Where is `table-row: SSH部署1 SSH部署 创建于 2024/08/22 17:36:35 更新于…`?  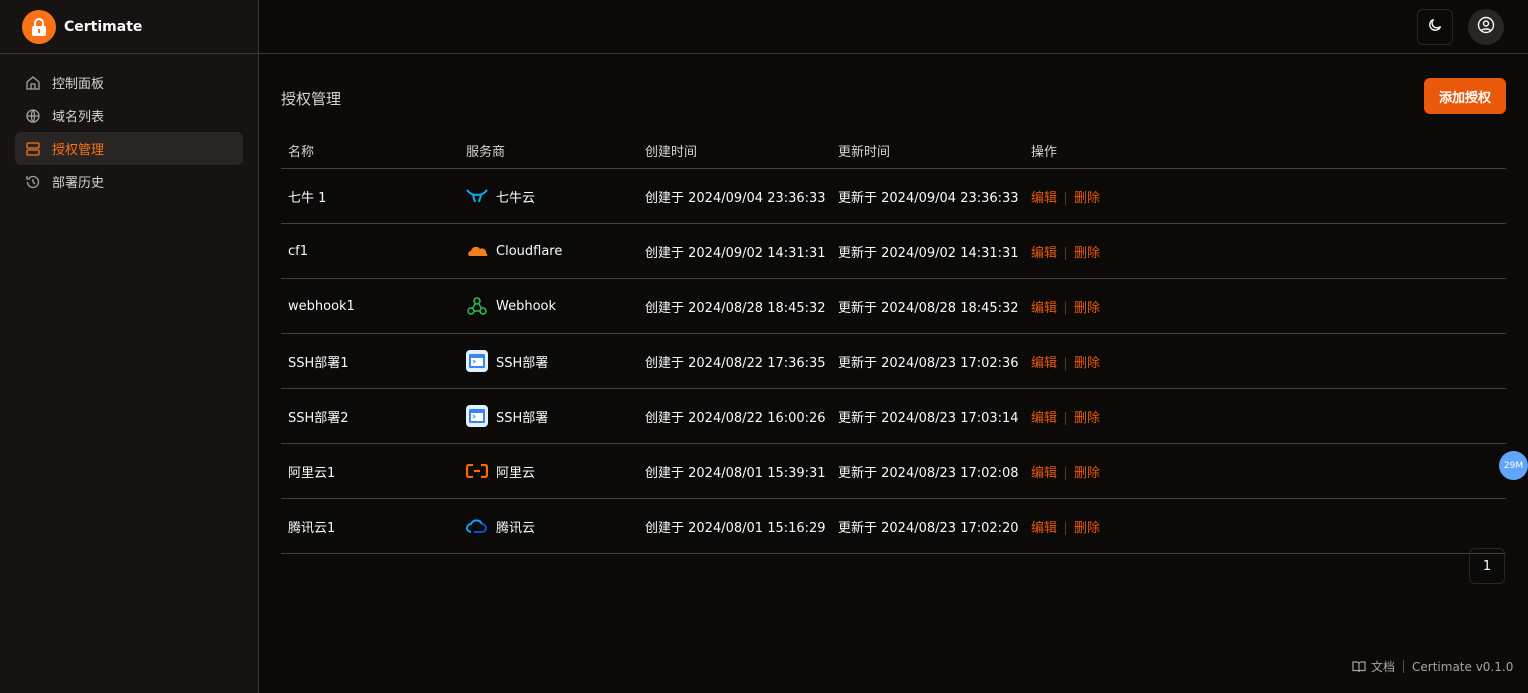
table-row: SSH部署1 SSH部署 创建于 2024/08/22 17:36:35 更新于… is located at coordinates (893, 361).